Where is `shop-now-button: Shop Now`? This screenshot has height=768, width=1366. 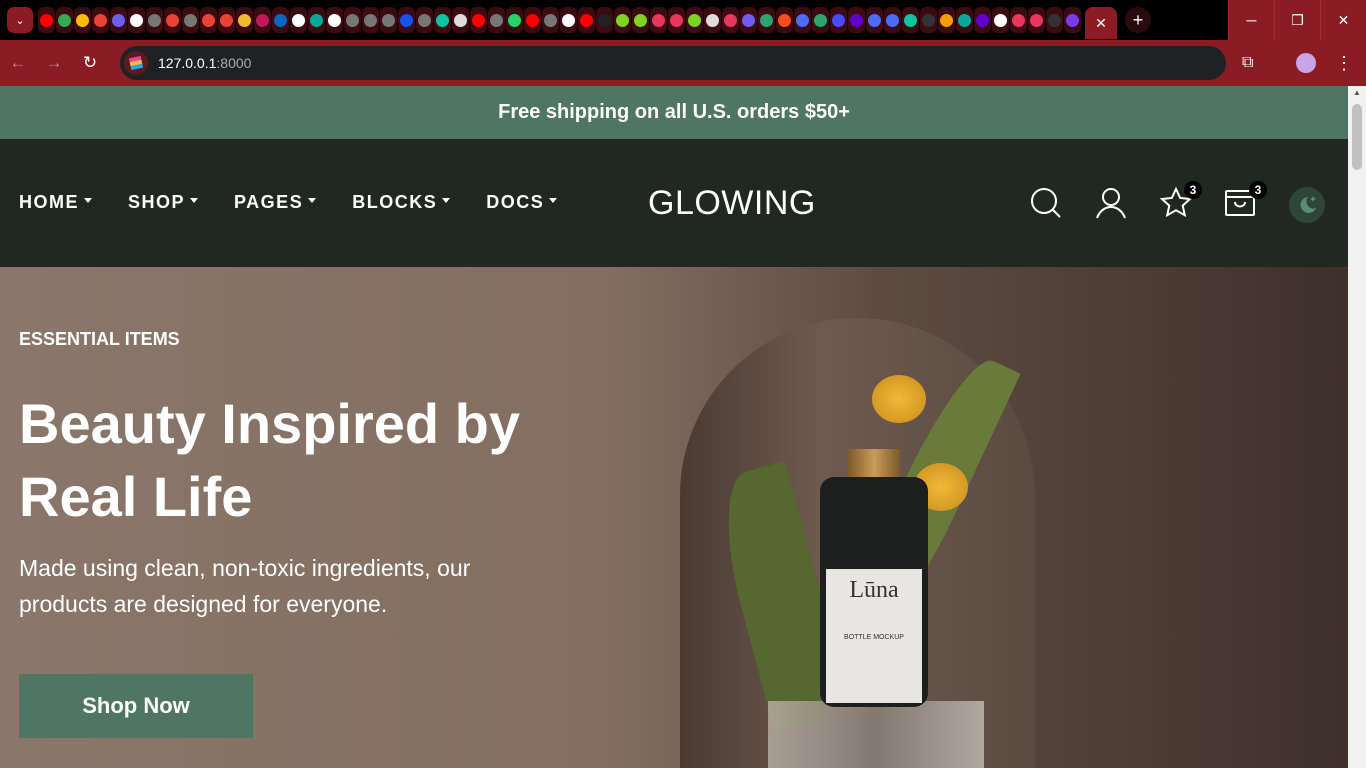 shop-now-button: Shop Now is located at coordinates (136, 706).